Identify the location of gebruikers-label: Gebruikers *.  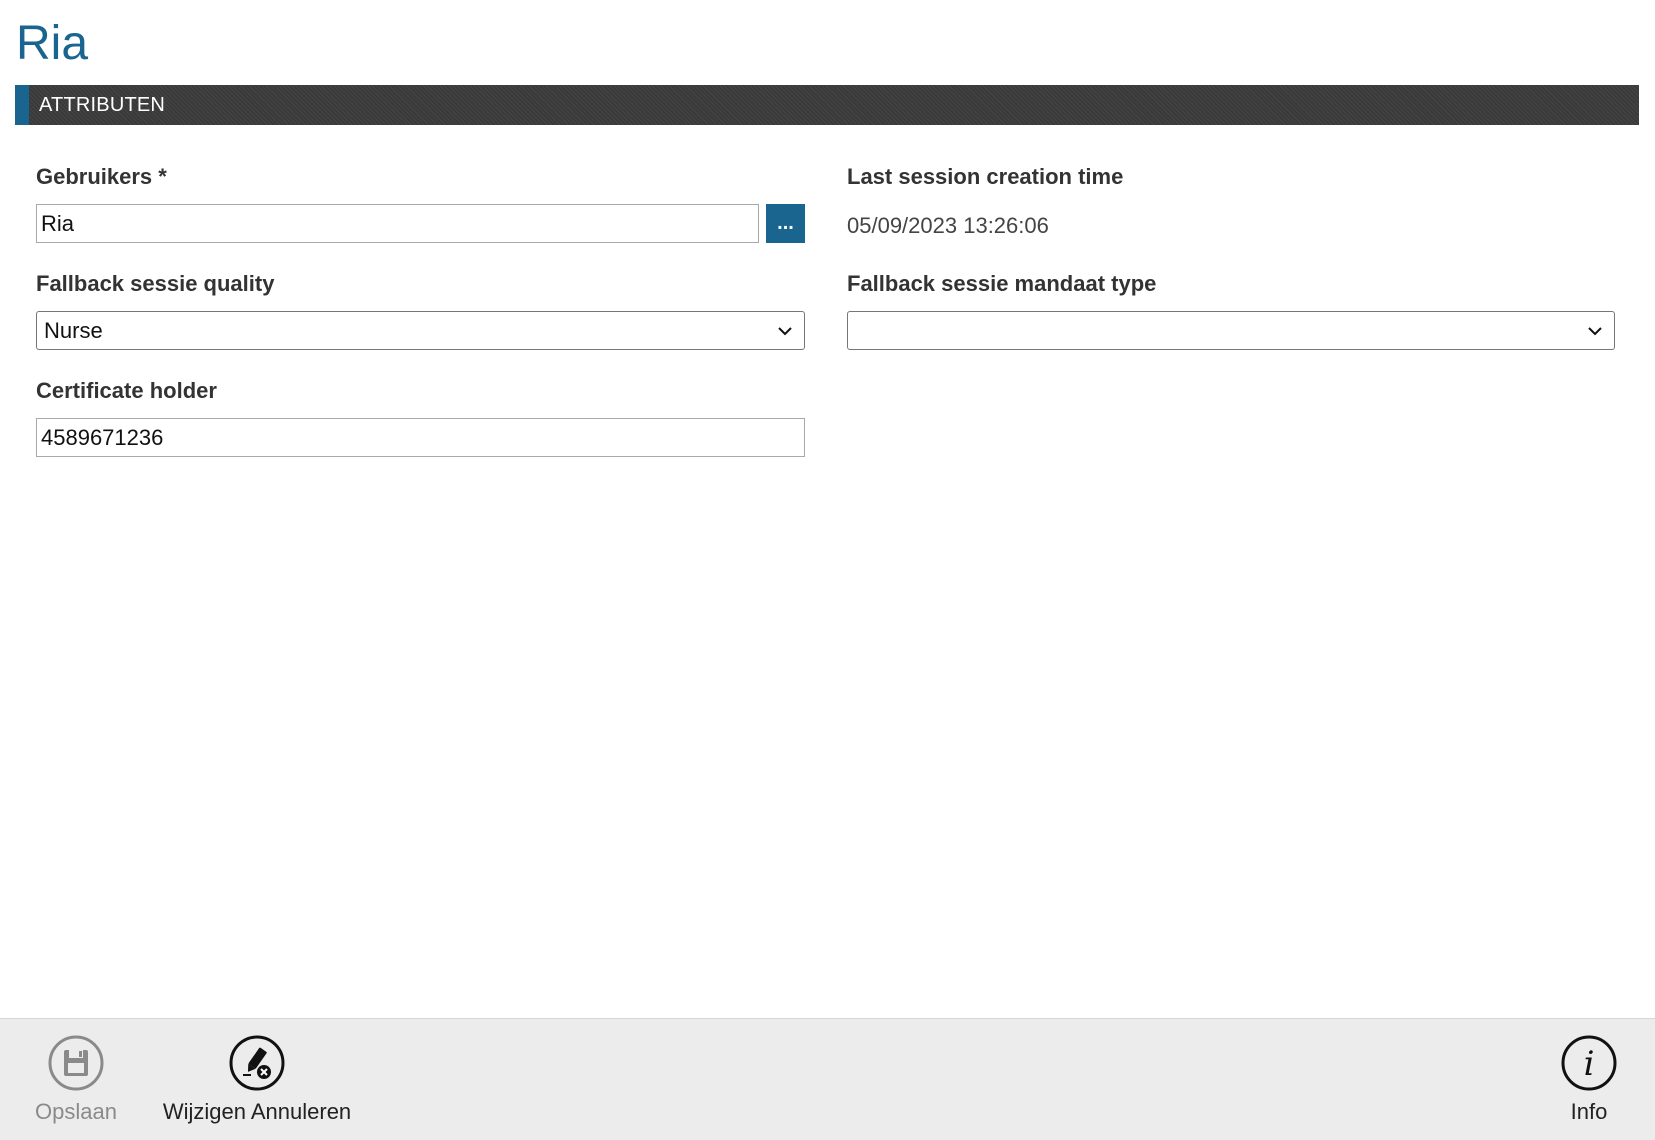
(101, 176).